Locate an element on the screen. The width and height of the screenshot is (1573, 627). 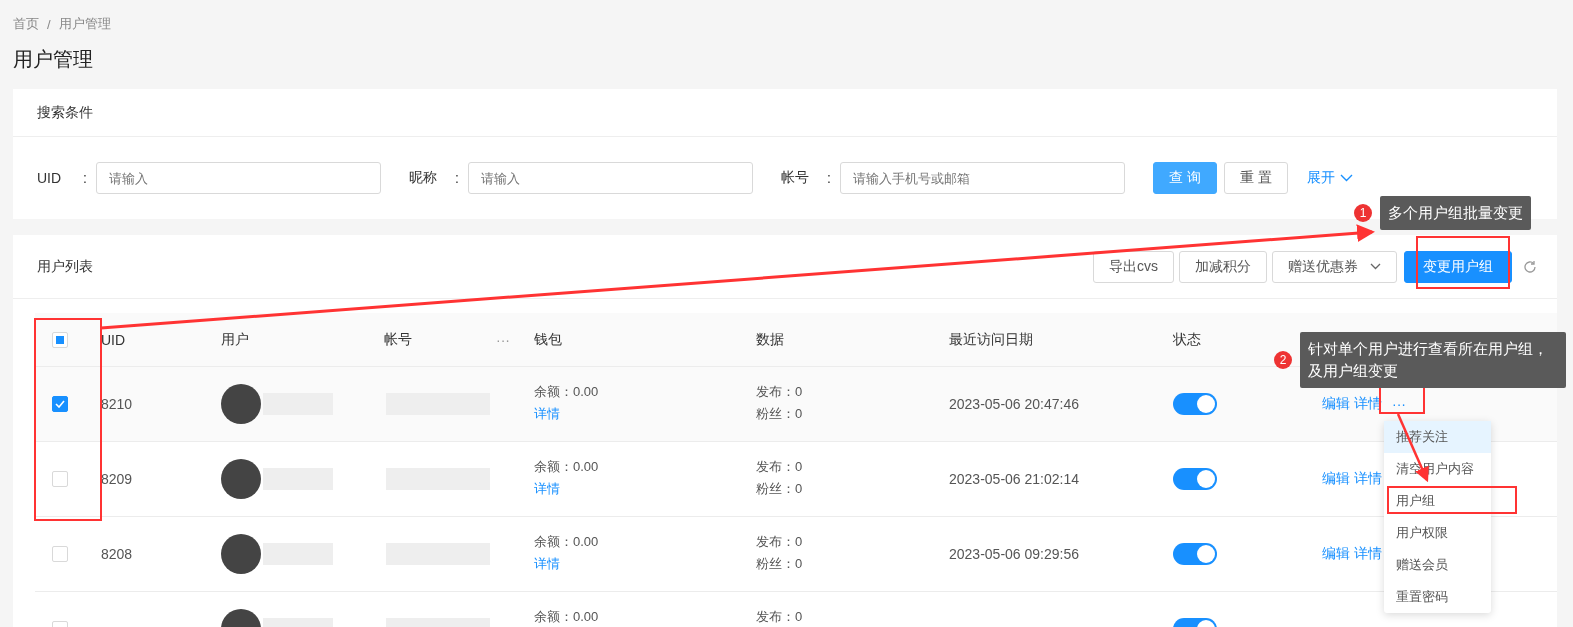
date-text: 2023-05-06 09:29:56 is located at coordinates (1014, 554).